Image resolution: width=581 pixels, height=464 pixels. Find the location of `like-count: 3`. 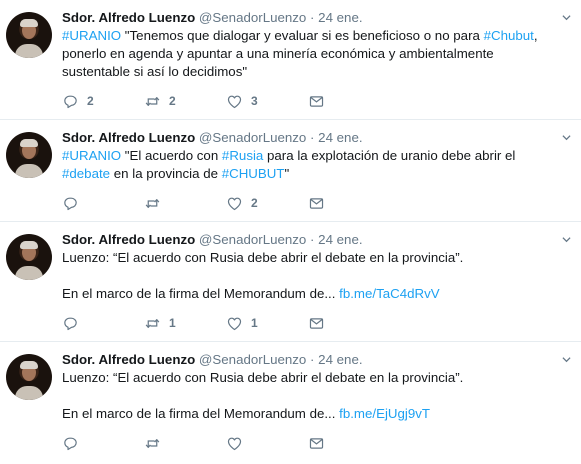

like-count: 3 is located at coordinates (254, 101).